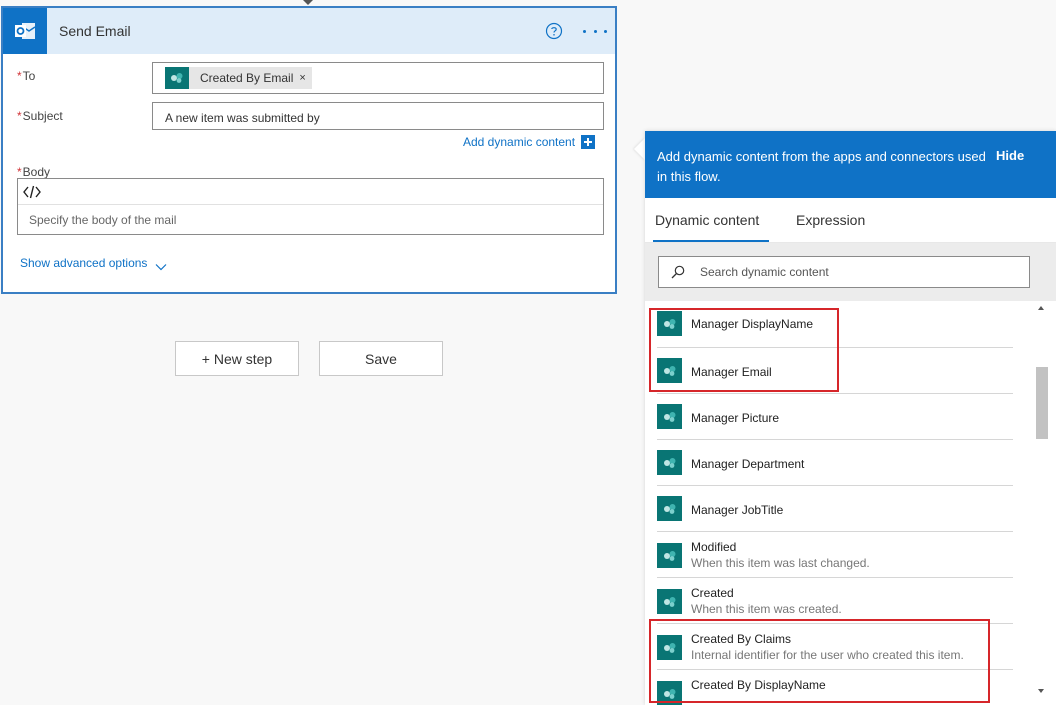 The height and width of the screenshot is (705, 1056). What do you see at coordinates (103, 220) in the screenshot?
I see `body-placeholder: Specify the body of the mail` at bounding box center [103, 220].